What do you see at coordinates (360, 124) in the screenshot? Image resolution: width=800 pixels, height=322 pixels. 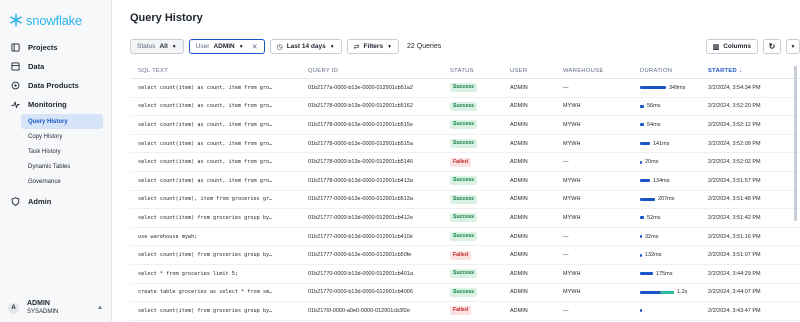 I see `query-id-cell: 01b21778-0000-b13e-0000-012901cb515e` at bounding box center [360, 124].